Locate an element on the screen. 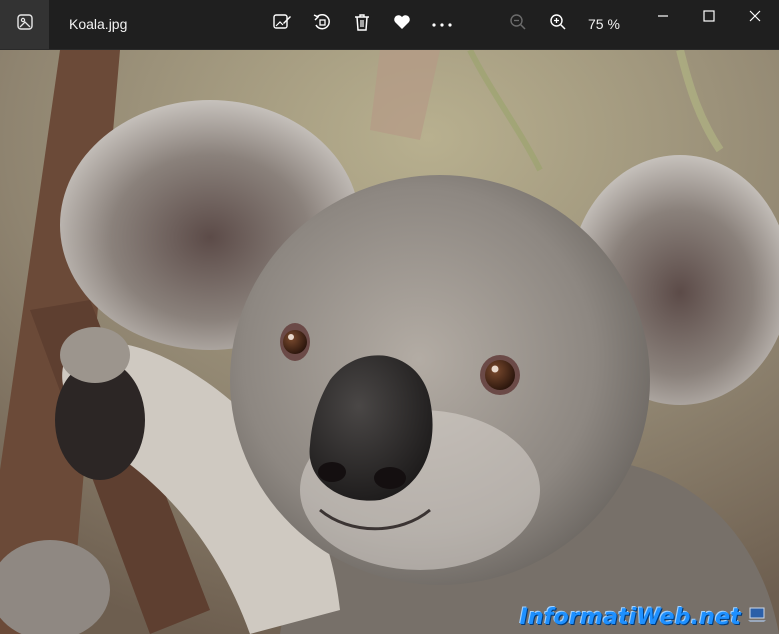  maximize-button is located at coordinates (709, 18).